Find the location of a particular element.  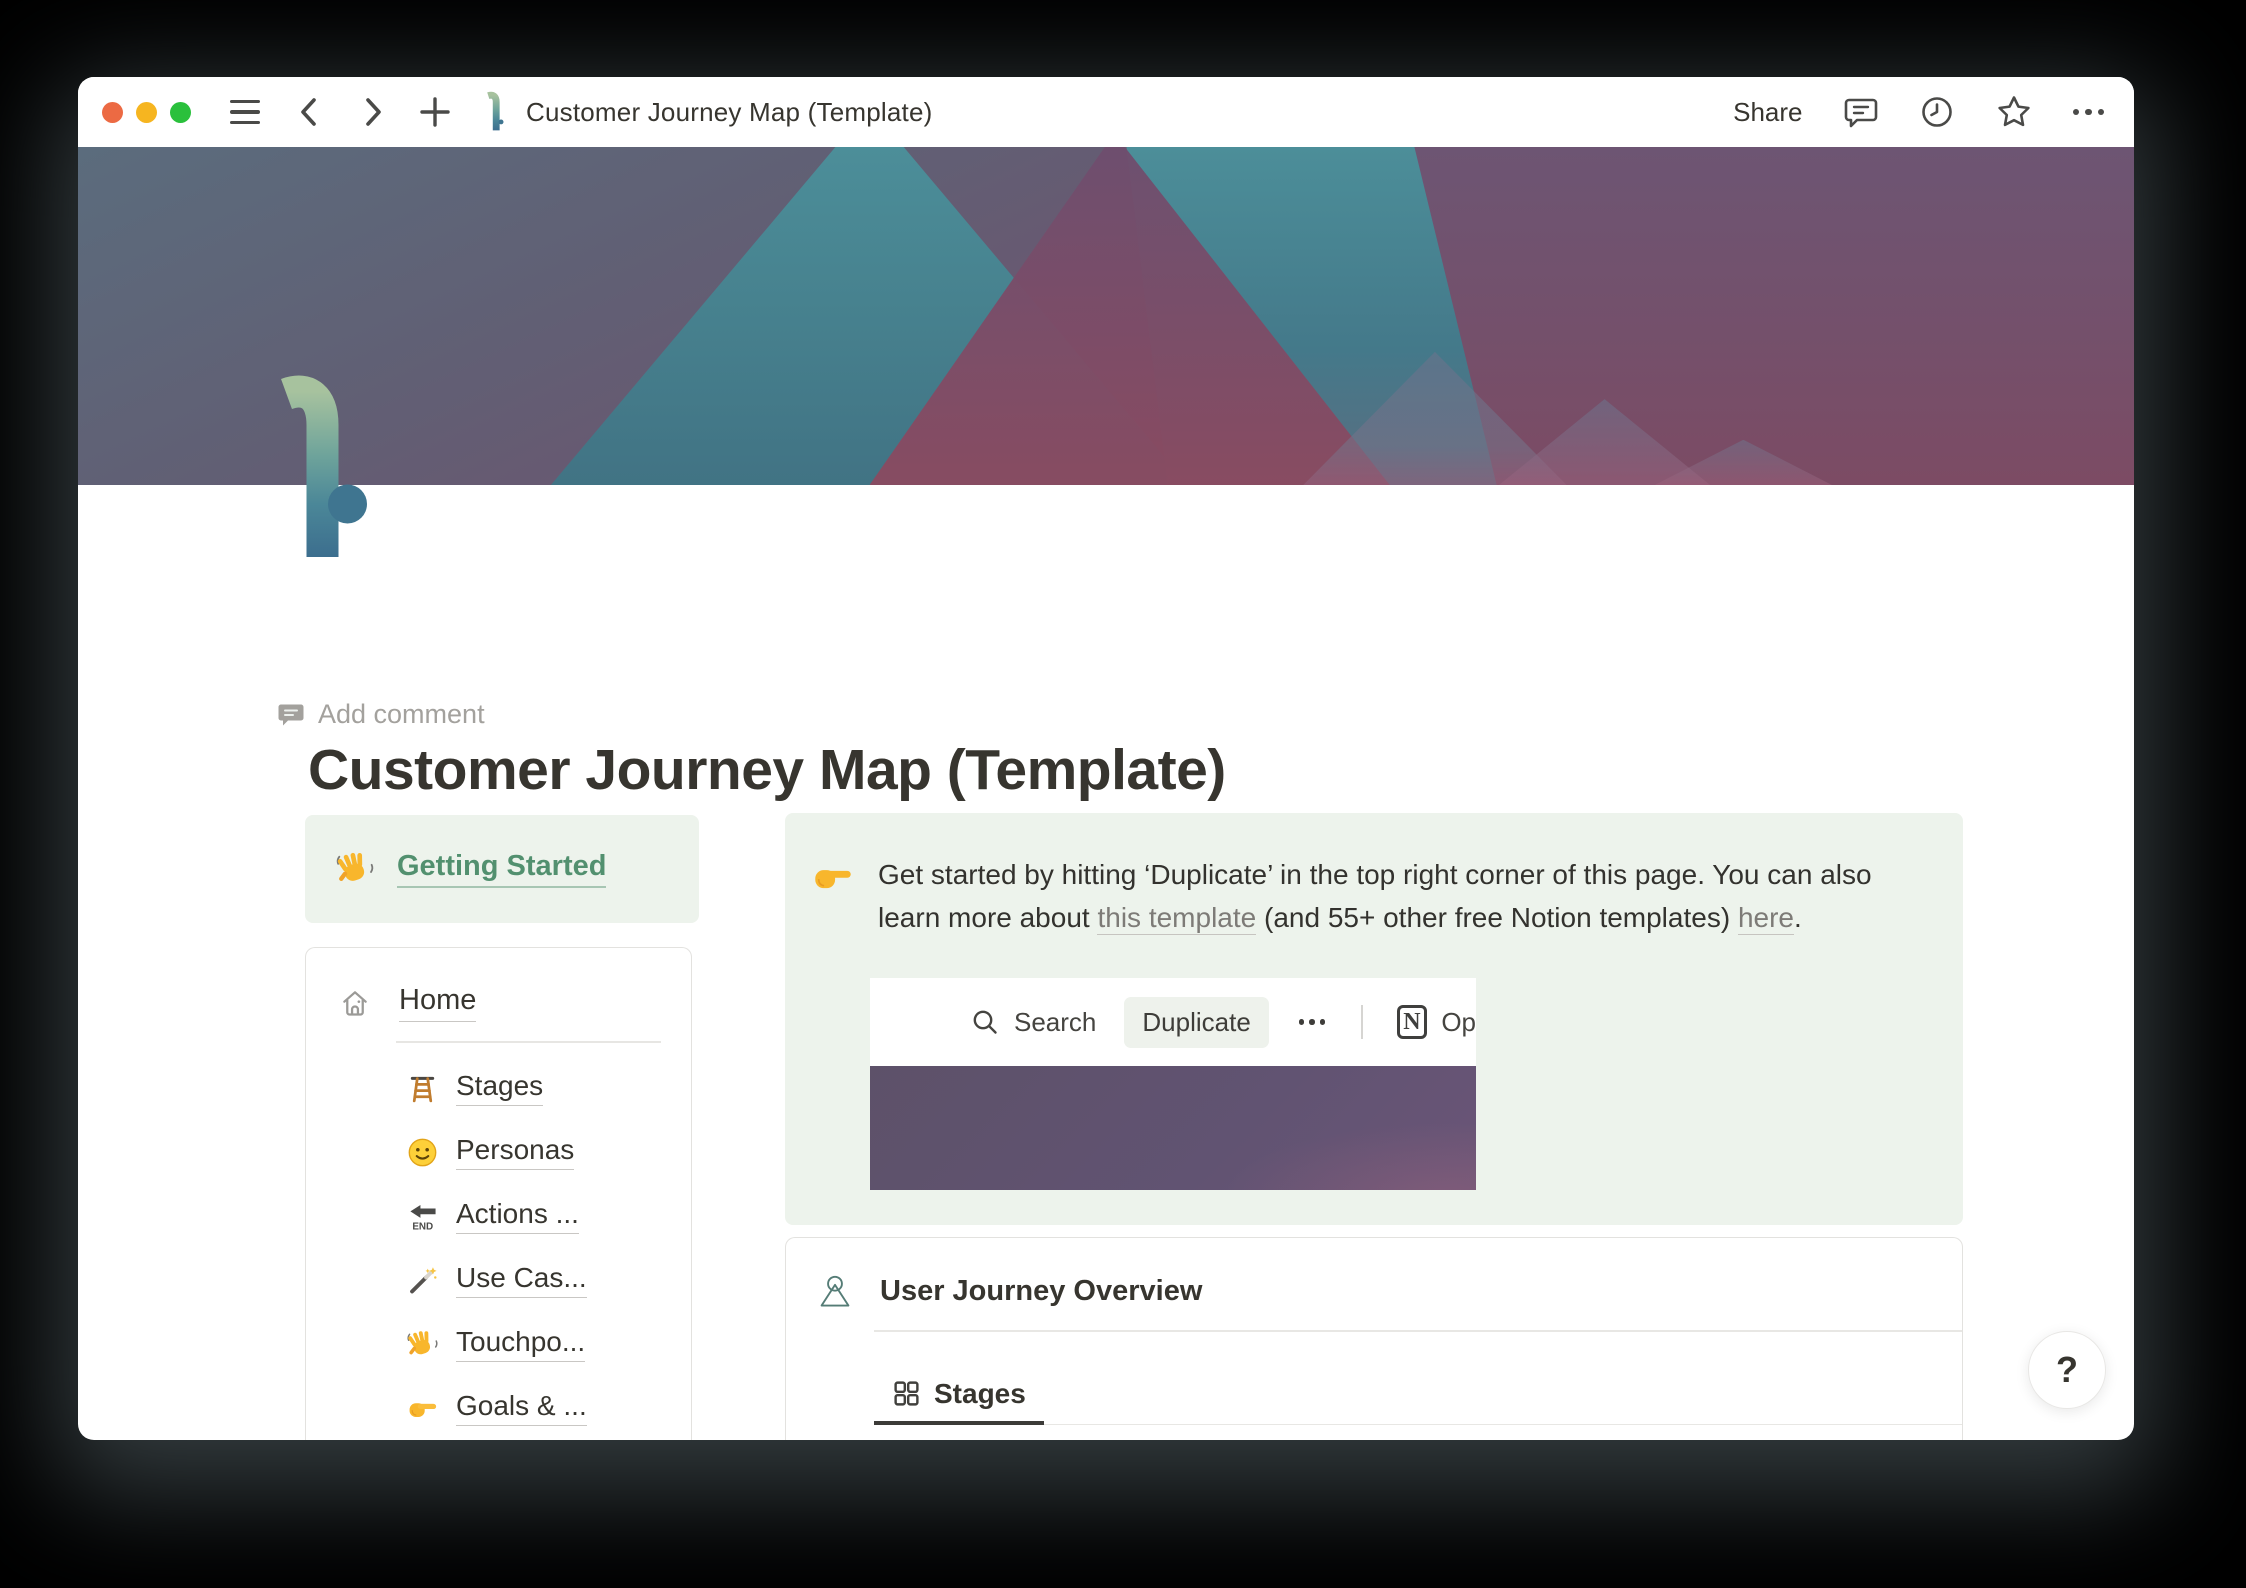

screenshot-open-label: Op is located at coordinates (1458, 1021).